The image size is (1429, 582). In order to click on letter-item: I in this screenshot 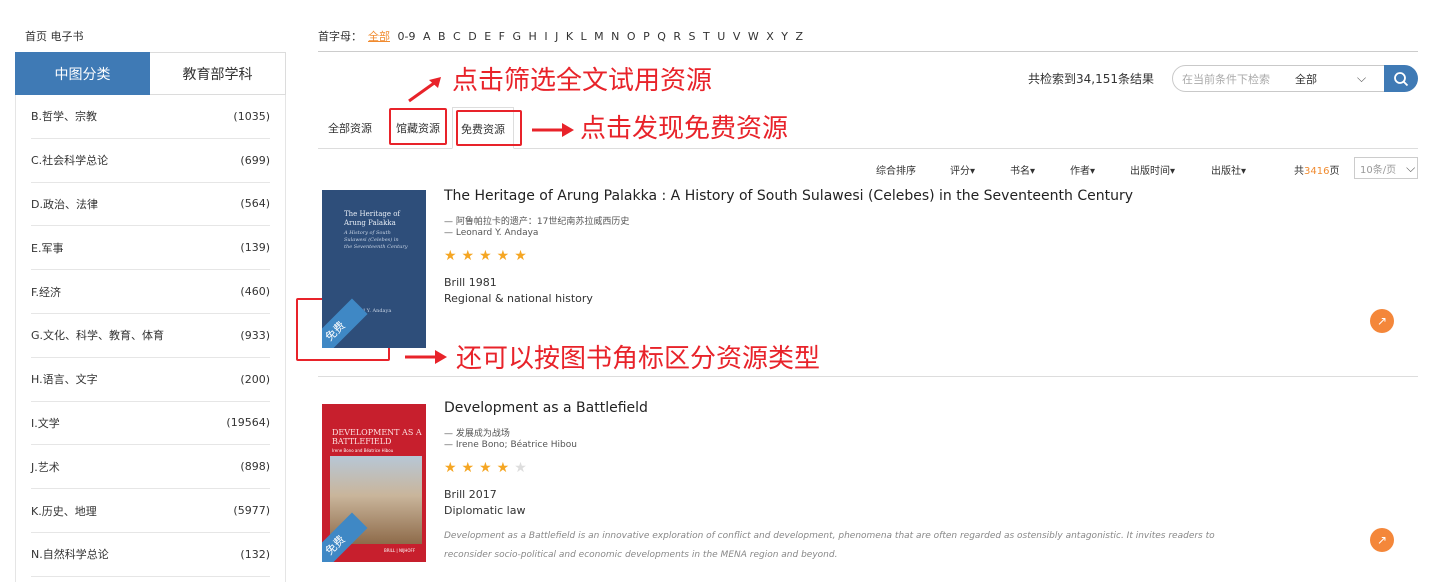, I will do `click(545, 36)`.